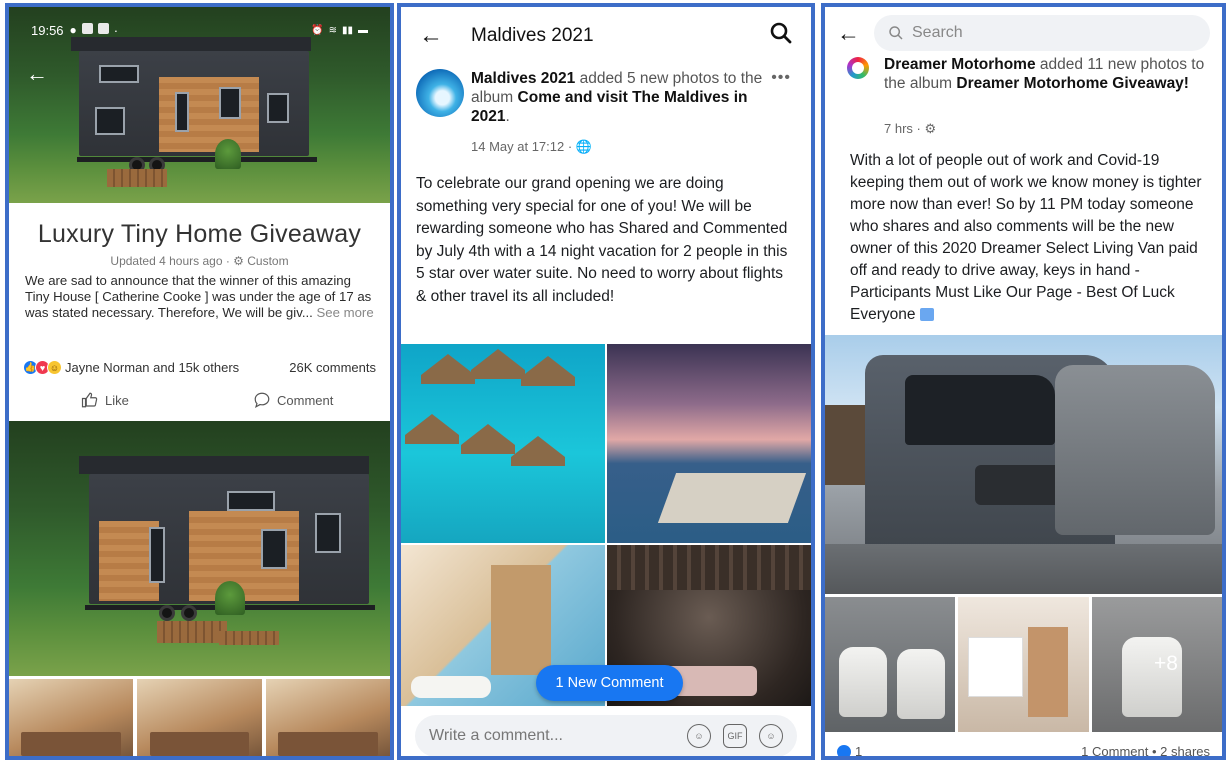 The image size is (1226, 760). I want to click on emoji-icon: ☺, so click(771, 736).